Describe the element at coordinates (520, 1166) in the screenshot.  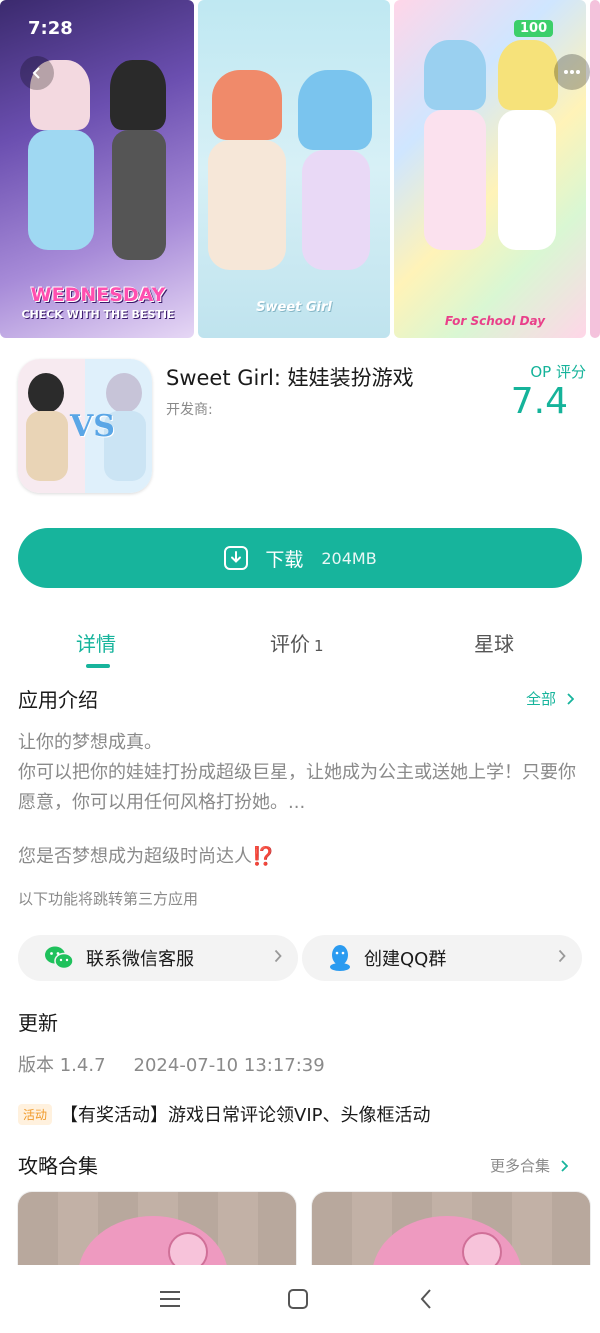
I see `guides-more-label: 更多合集` at that location.